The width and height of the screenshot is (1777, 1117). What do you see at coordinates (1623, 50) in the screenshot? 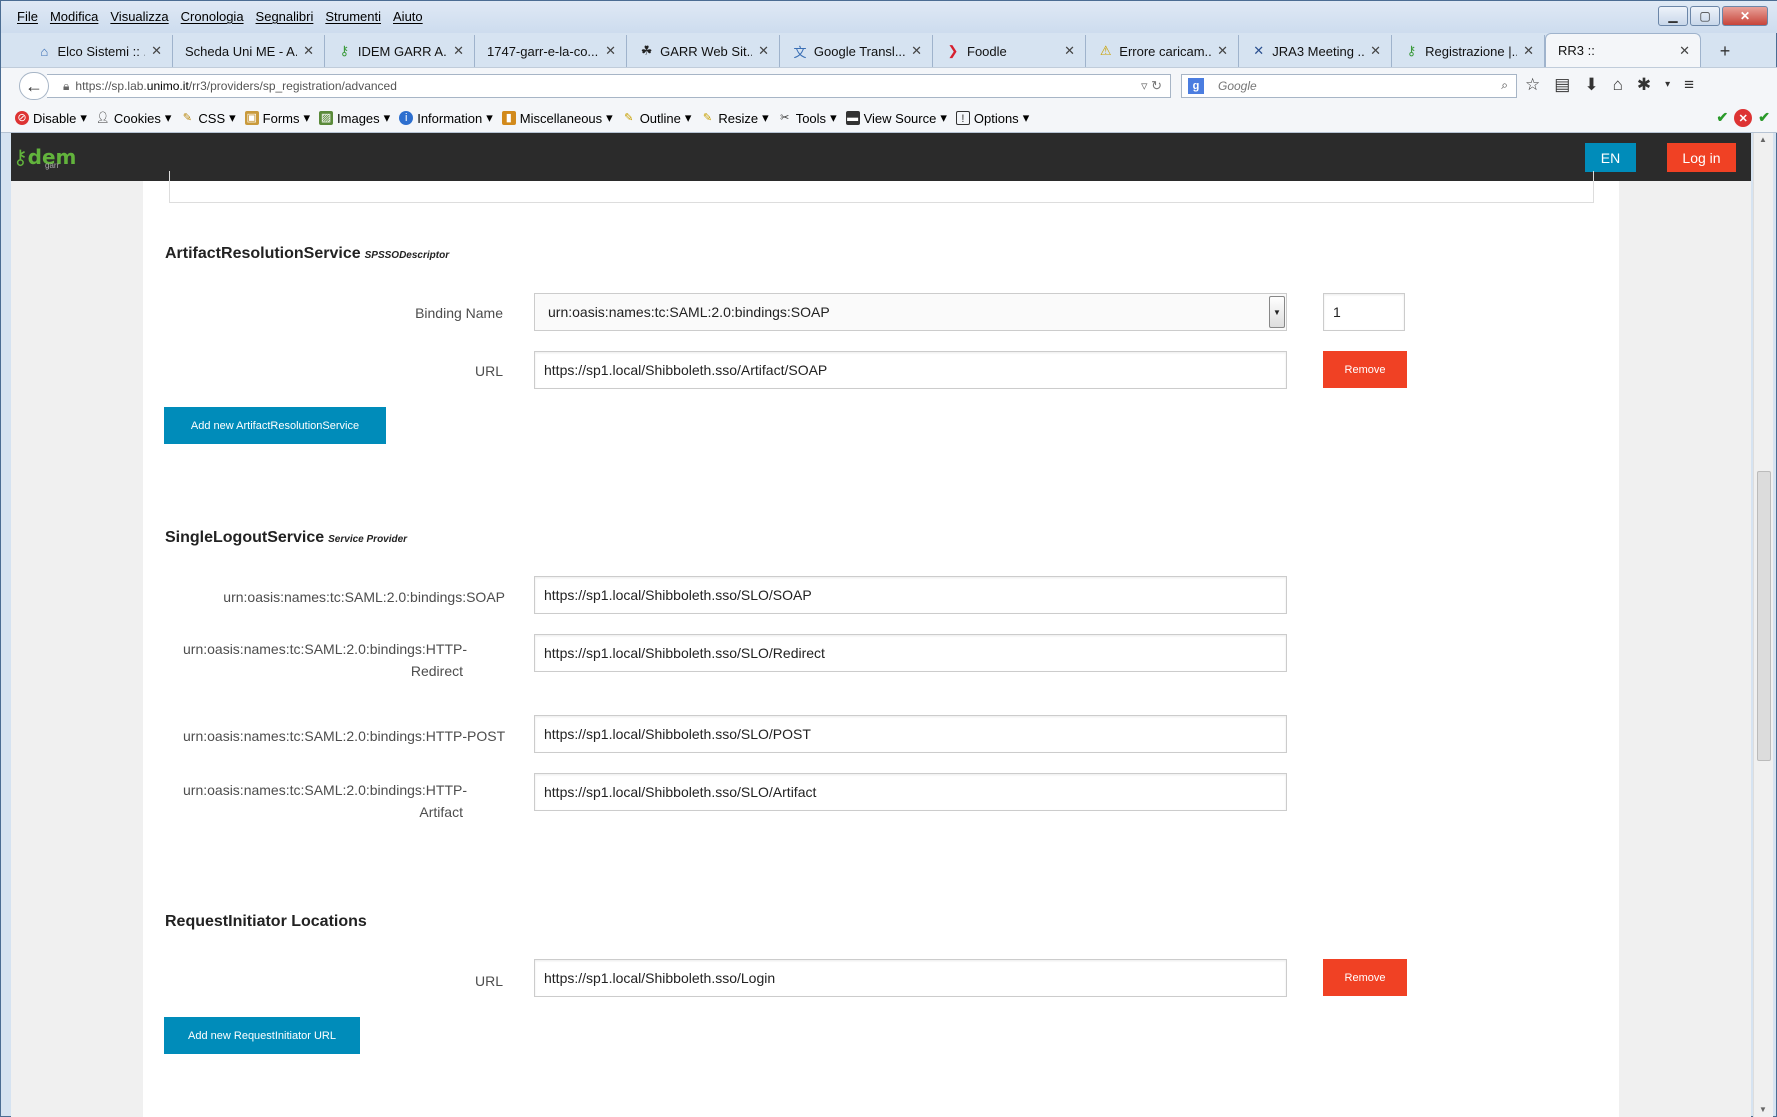
I see `tab-rr3: RR3 :: ✕` at bounding box center [1623, 50].